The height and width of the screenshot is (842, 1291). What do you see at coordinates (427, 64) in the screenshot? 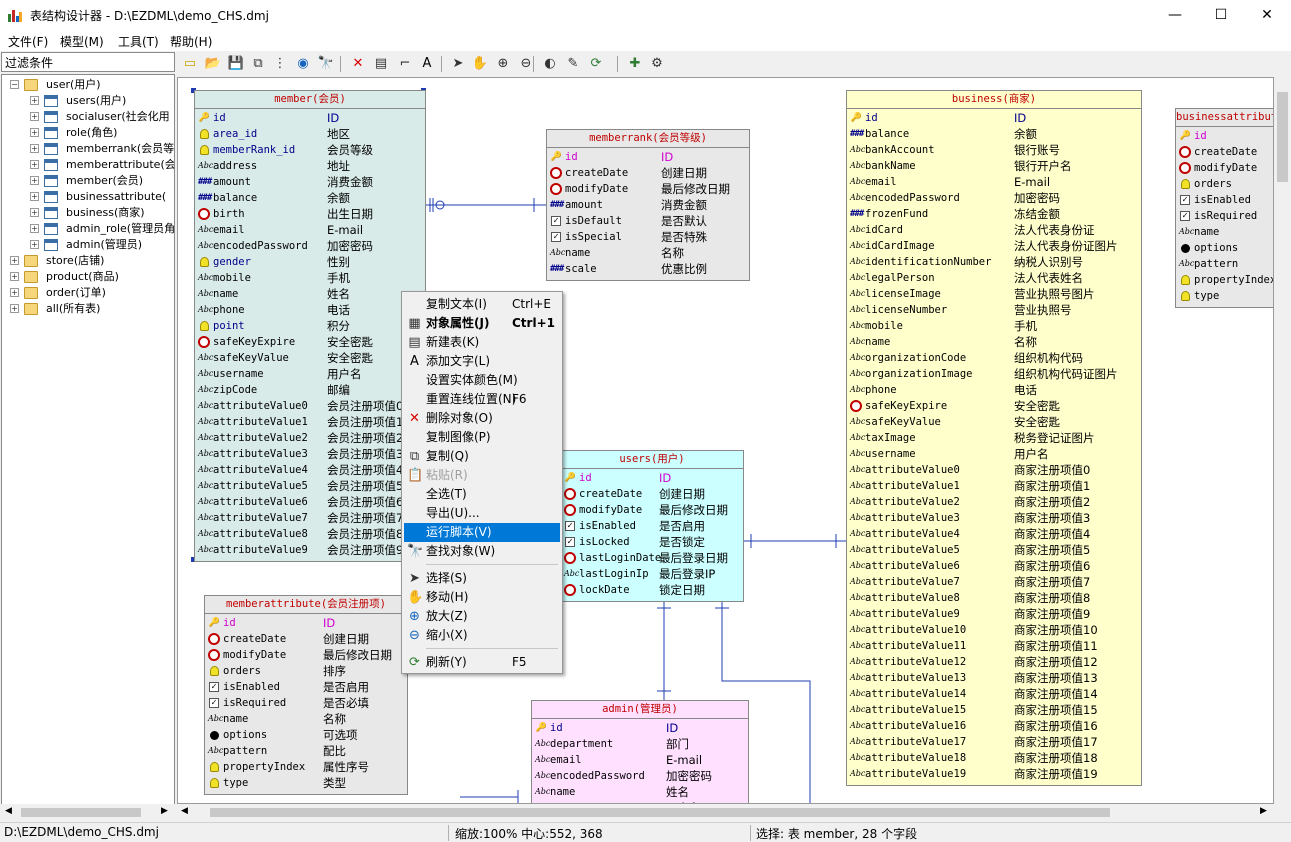
I see `text-icon: A` at bounding box center [427, 64].